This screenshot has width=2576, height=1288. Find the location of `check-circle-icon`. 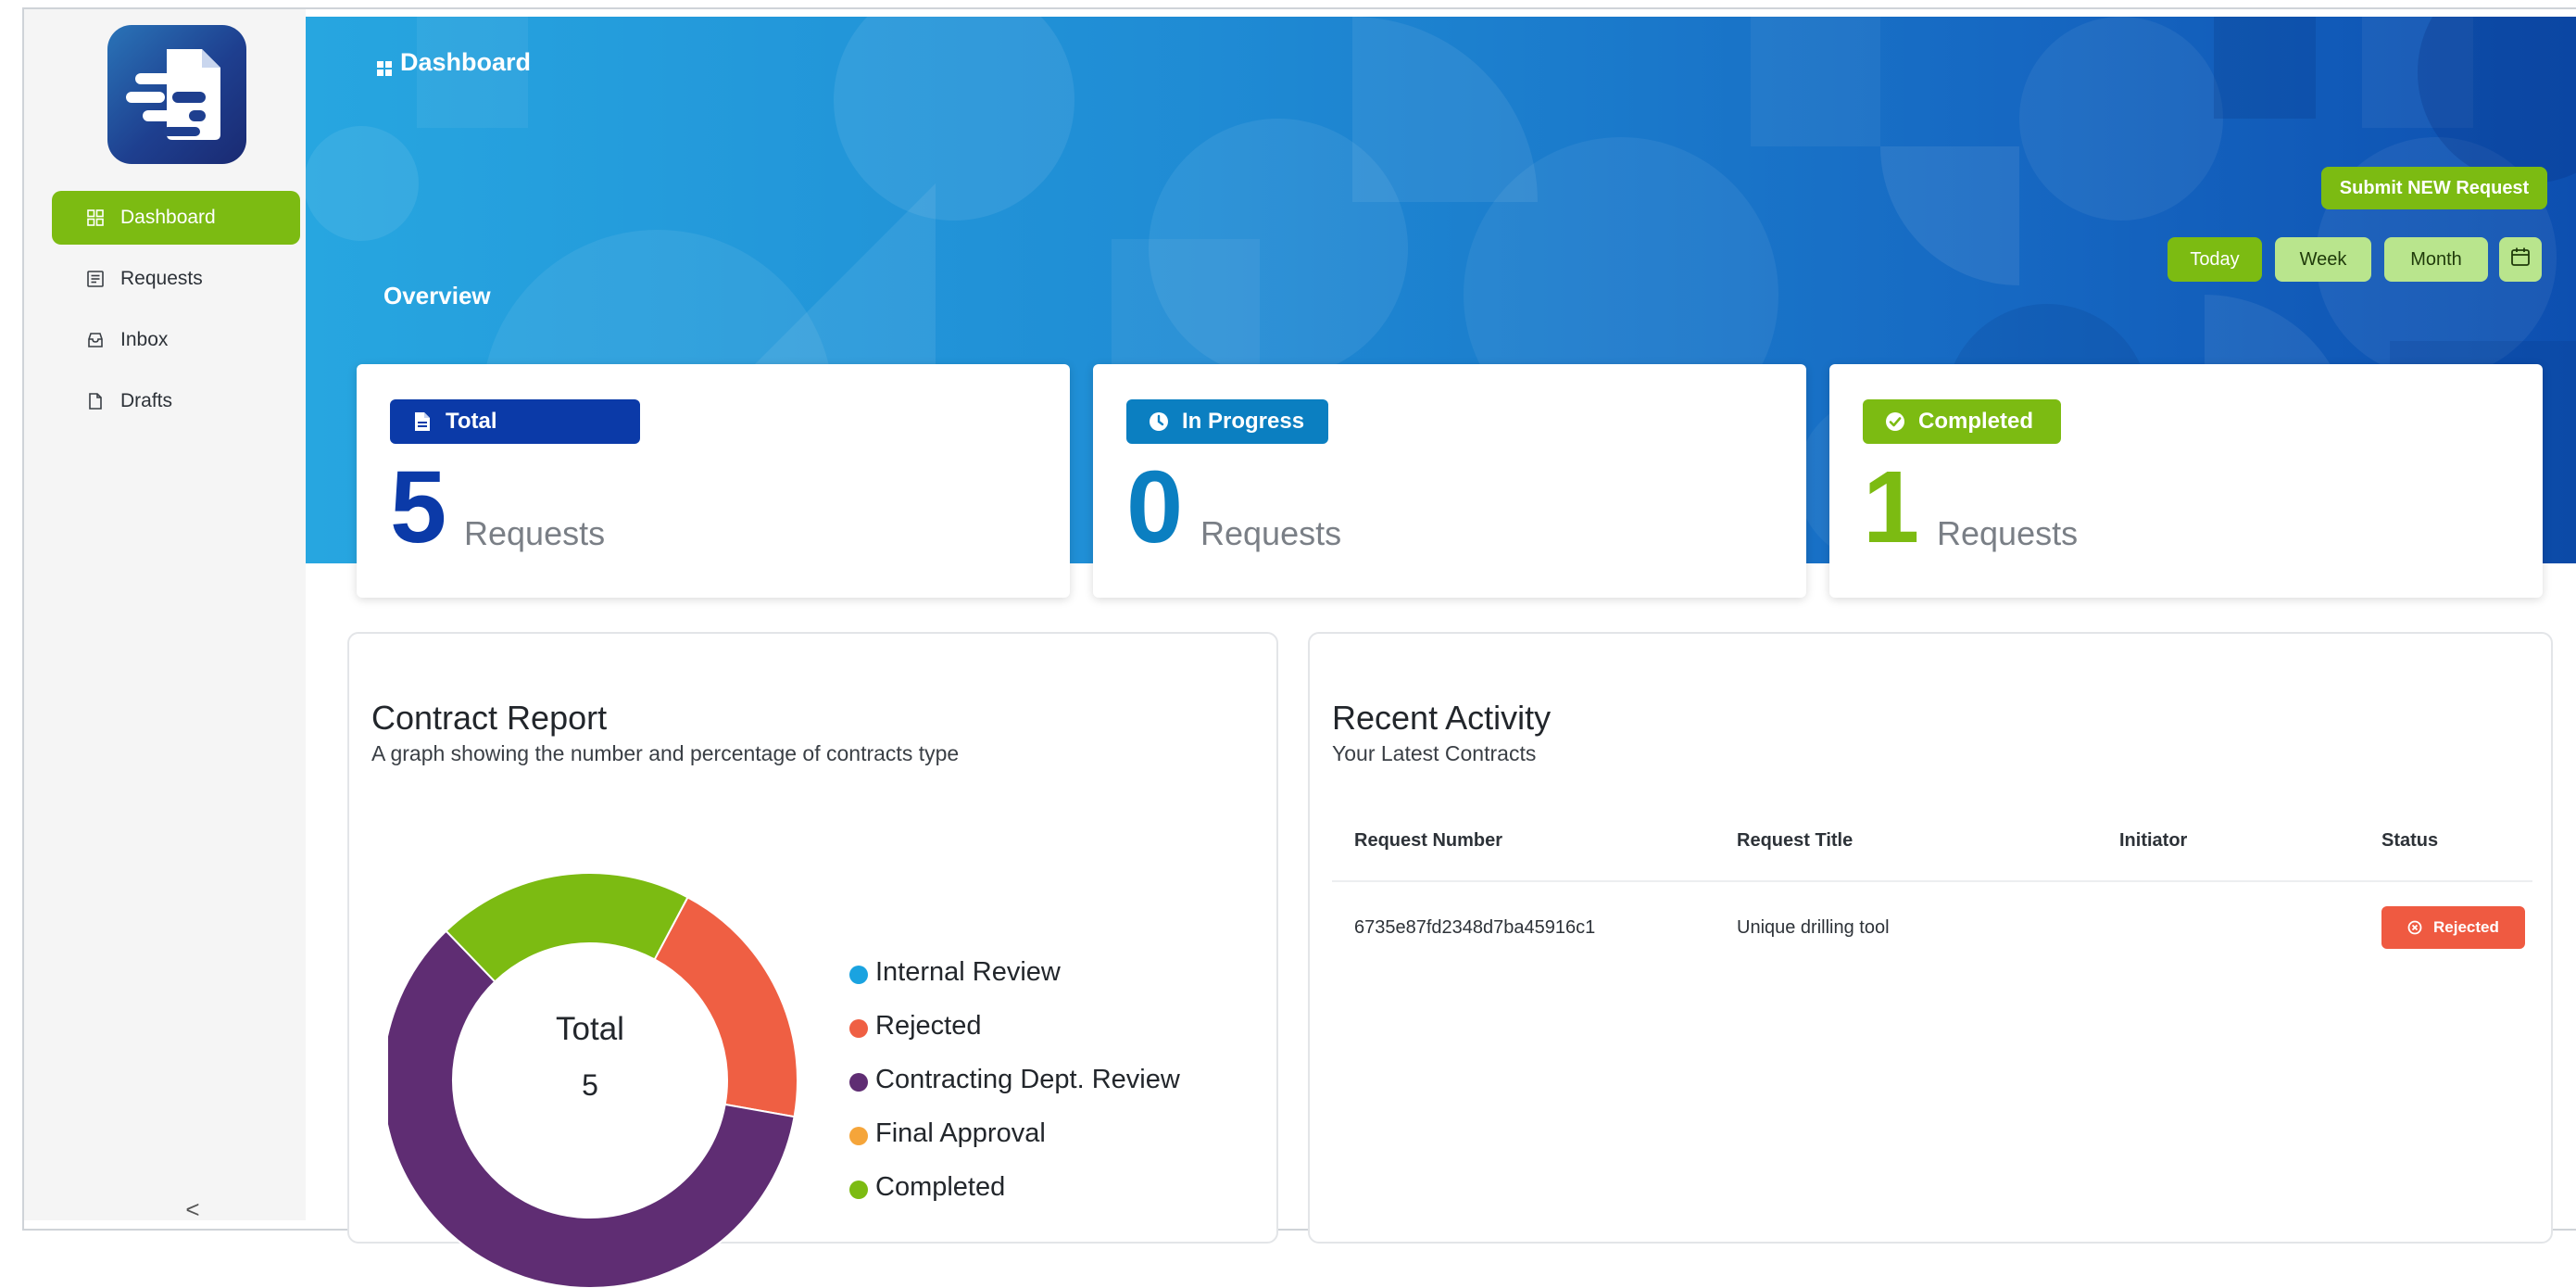

check-circle-icon is located at coordinates (1895, 421).